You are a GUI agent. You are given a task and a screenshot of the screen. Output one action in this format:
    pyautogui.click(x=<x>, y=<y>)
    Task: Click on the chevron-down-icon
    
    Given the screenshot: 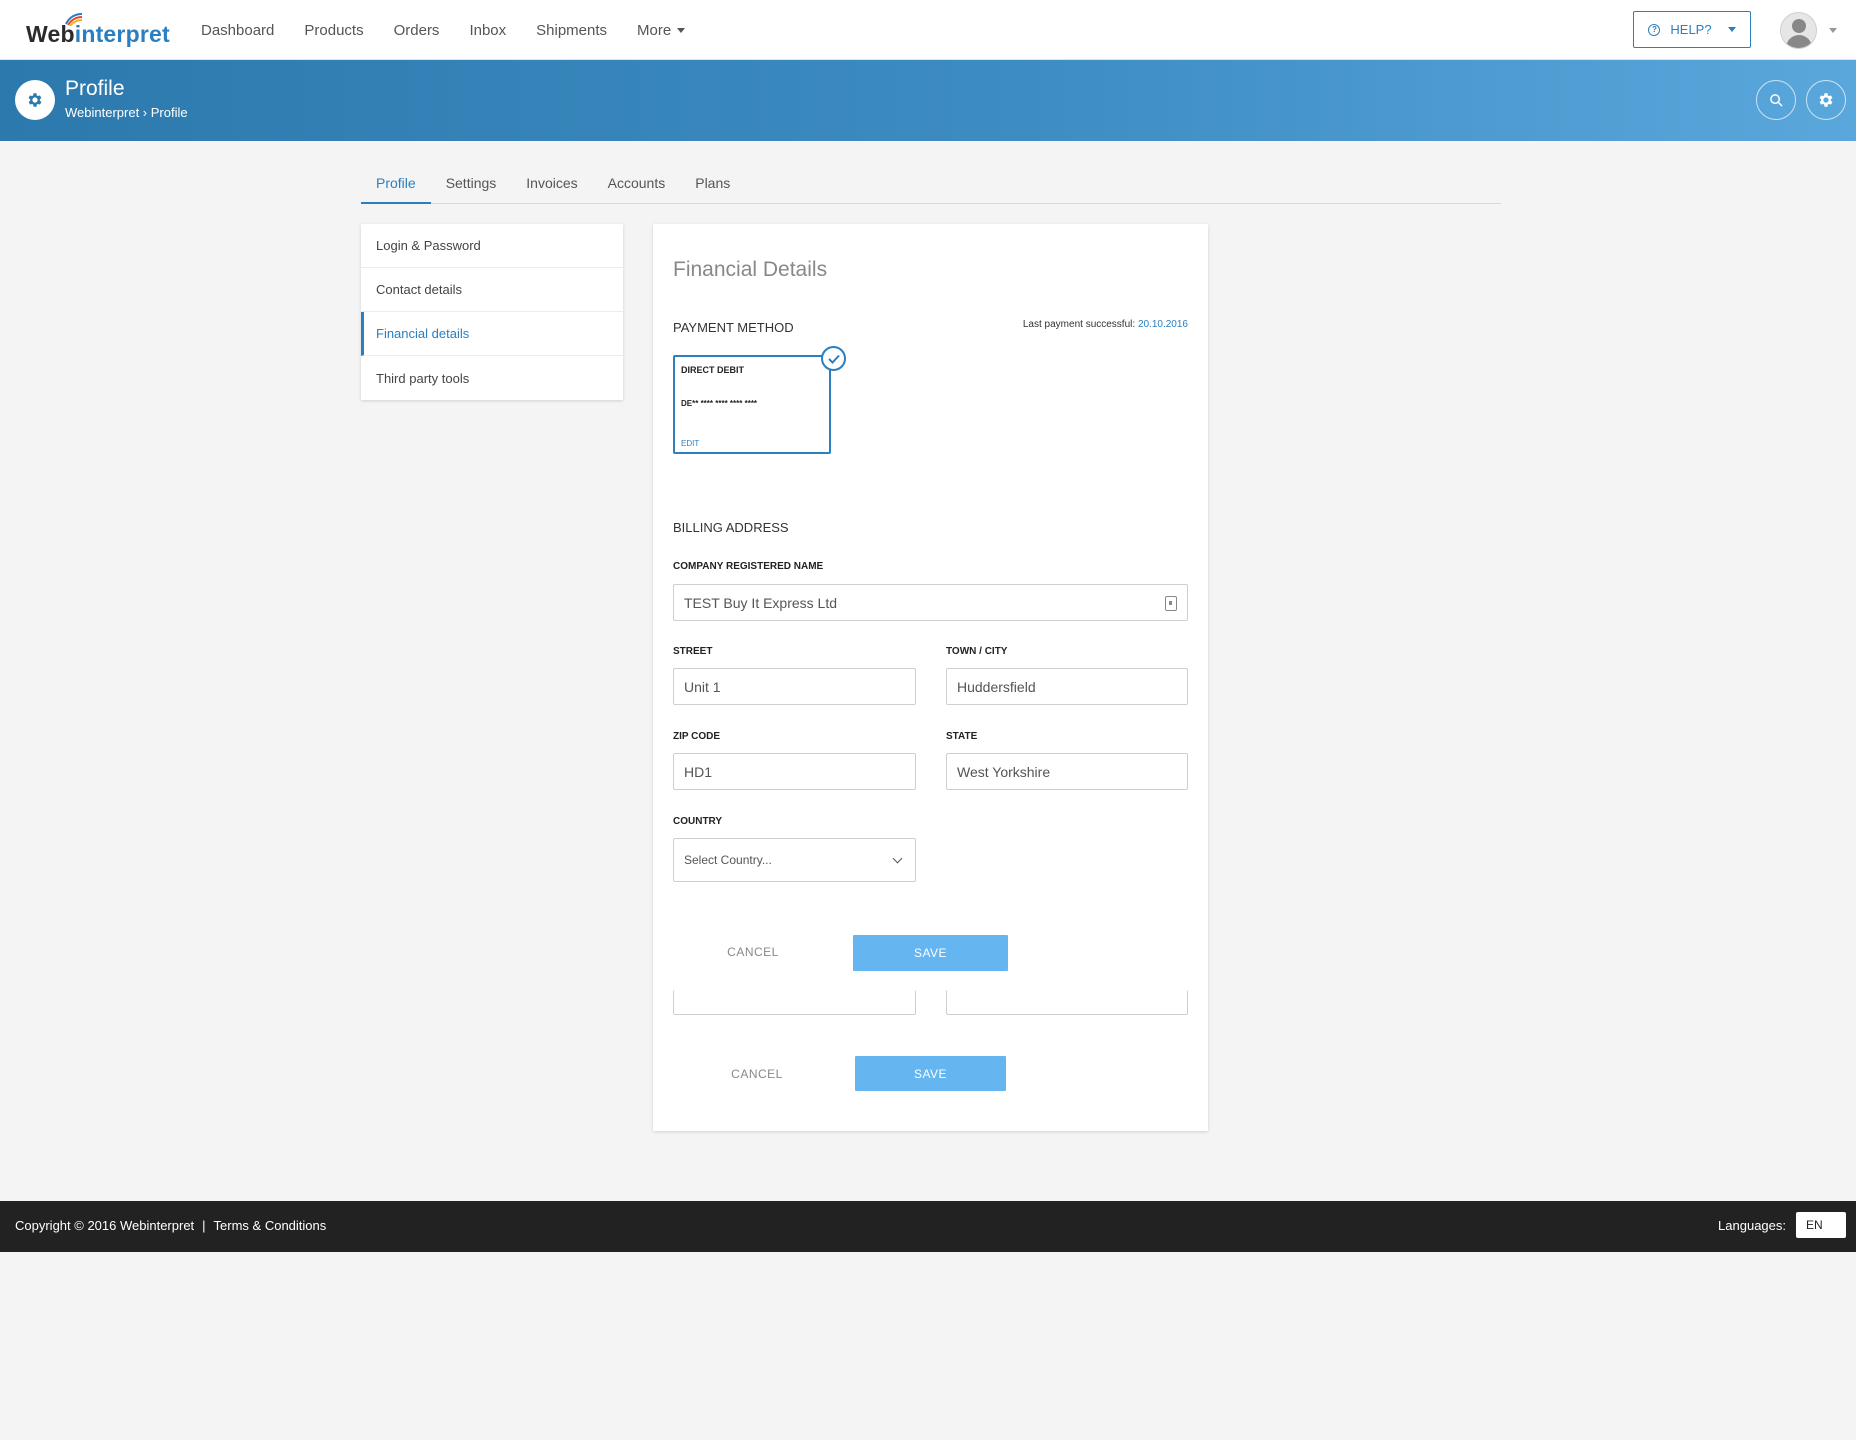 What is the action you would take?
    pyautogui.click(x=897, y=858)
    